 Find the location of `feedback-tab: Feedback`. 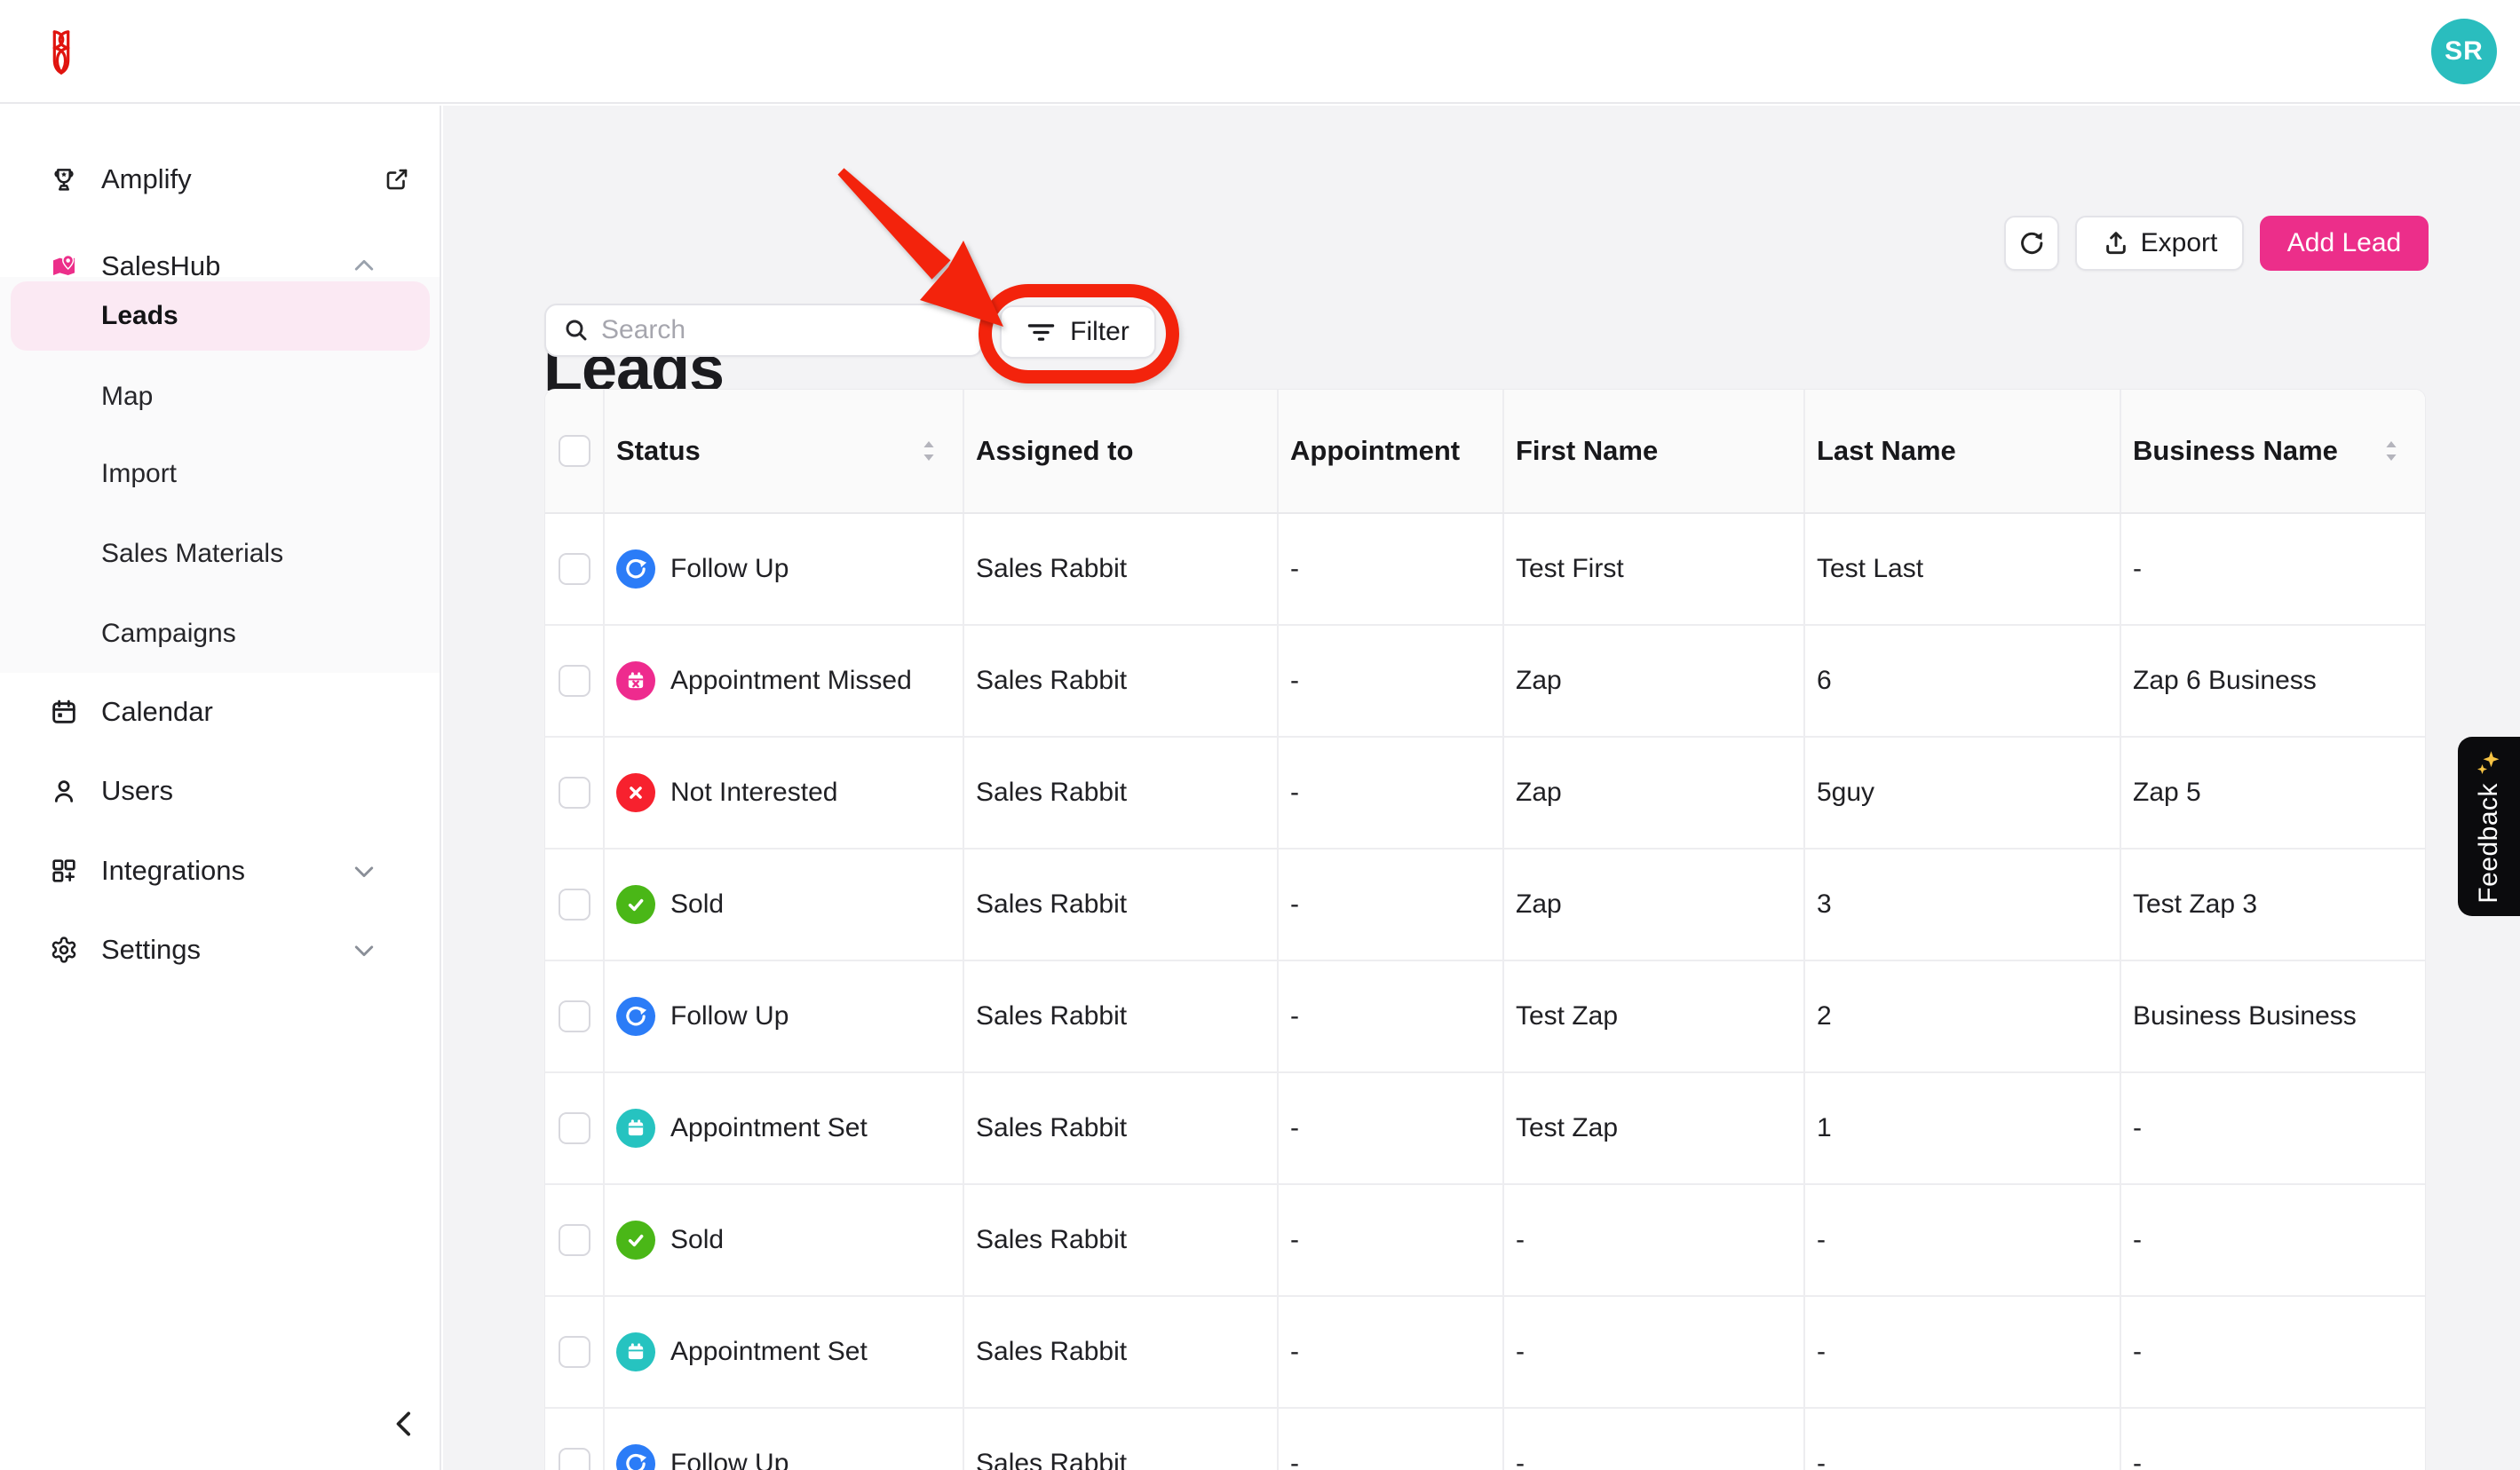

feedback-tab: Feedback is located at coordinates (2489, 826).